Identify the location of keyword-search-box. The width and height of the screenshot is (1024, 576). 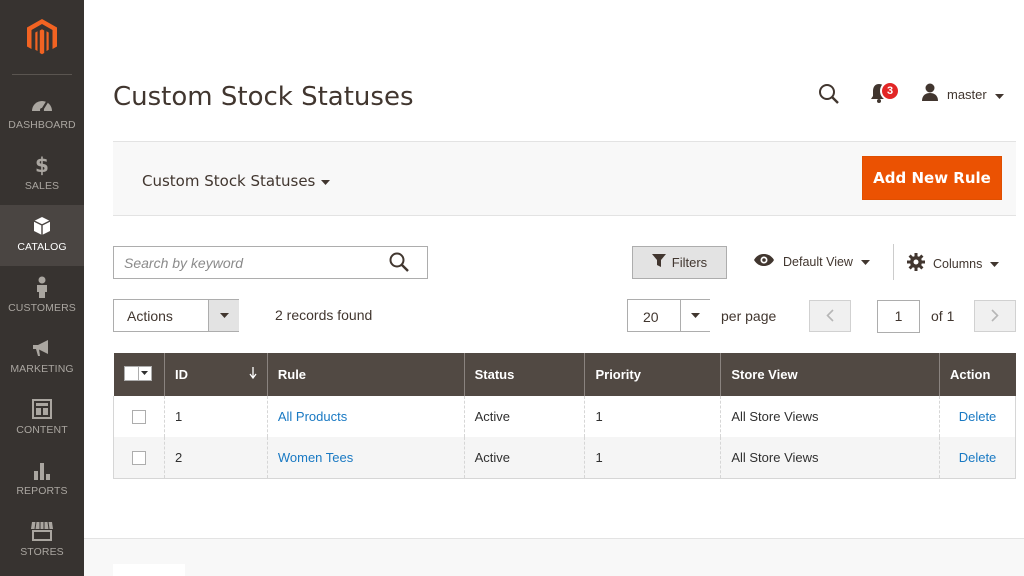
(270, 262).